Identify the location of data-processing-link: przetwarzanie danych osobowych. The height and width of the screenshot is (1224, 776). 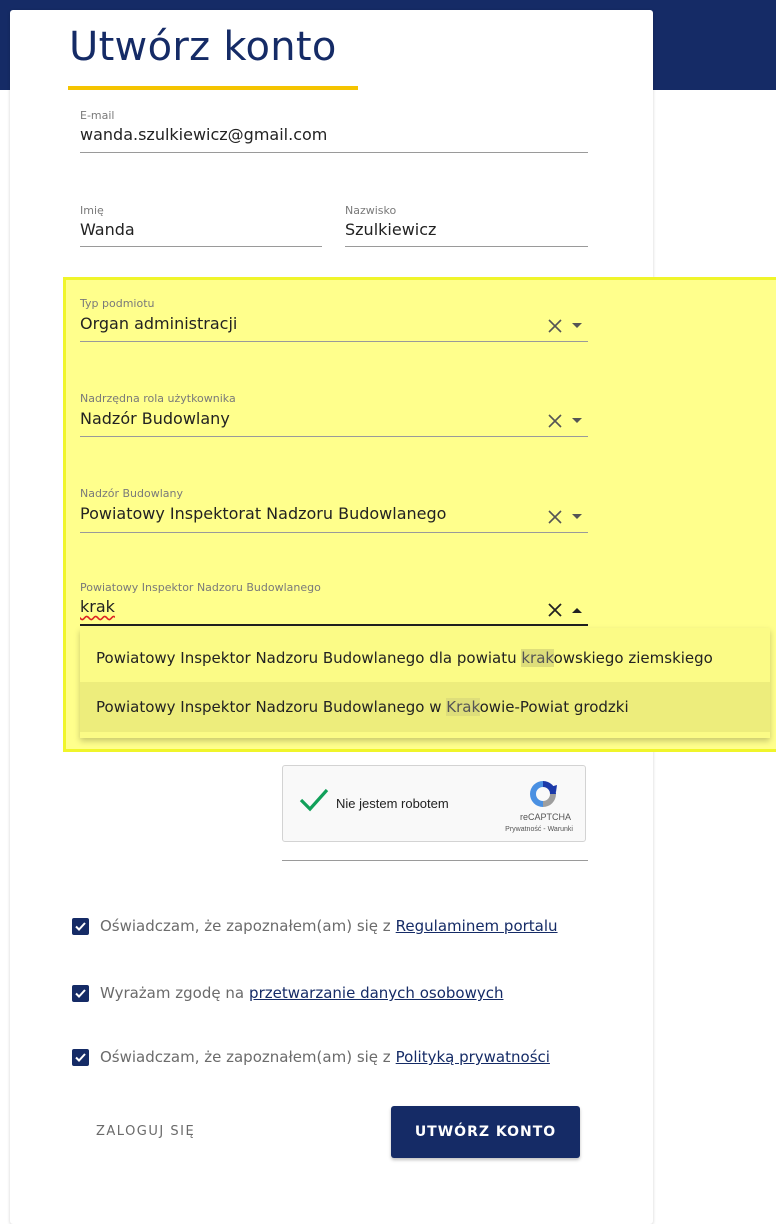
(376, 993).